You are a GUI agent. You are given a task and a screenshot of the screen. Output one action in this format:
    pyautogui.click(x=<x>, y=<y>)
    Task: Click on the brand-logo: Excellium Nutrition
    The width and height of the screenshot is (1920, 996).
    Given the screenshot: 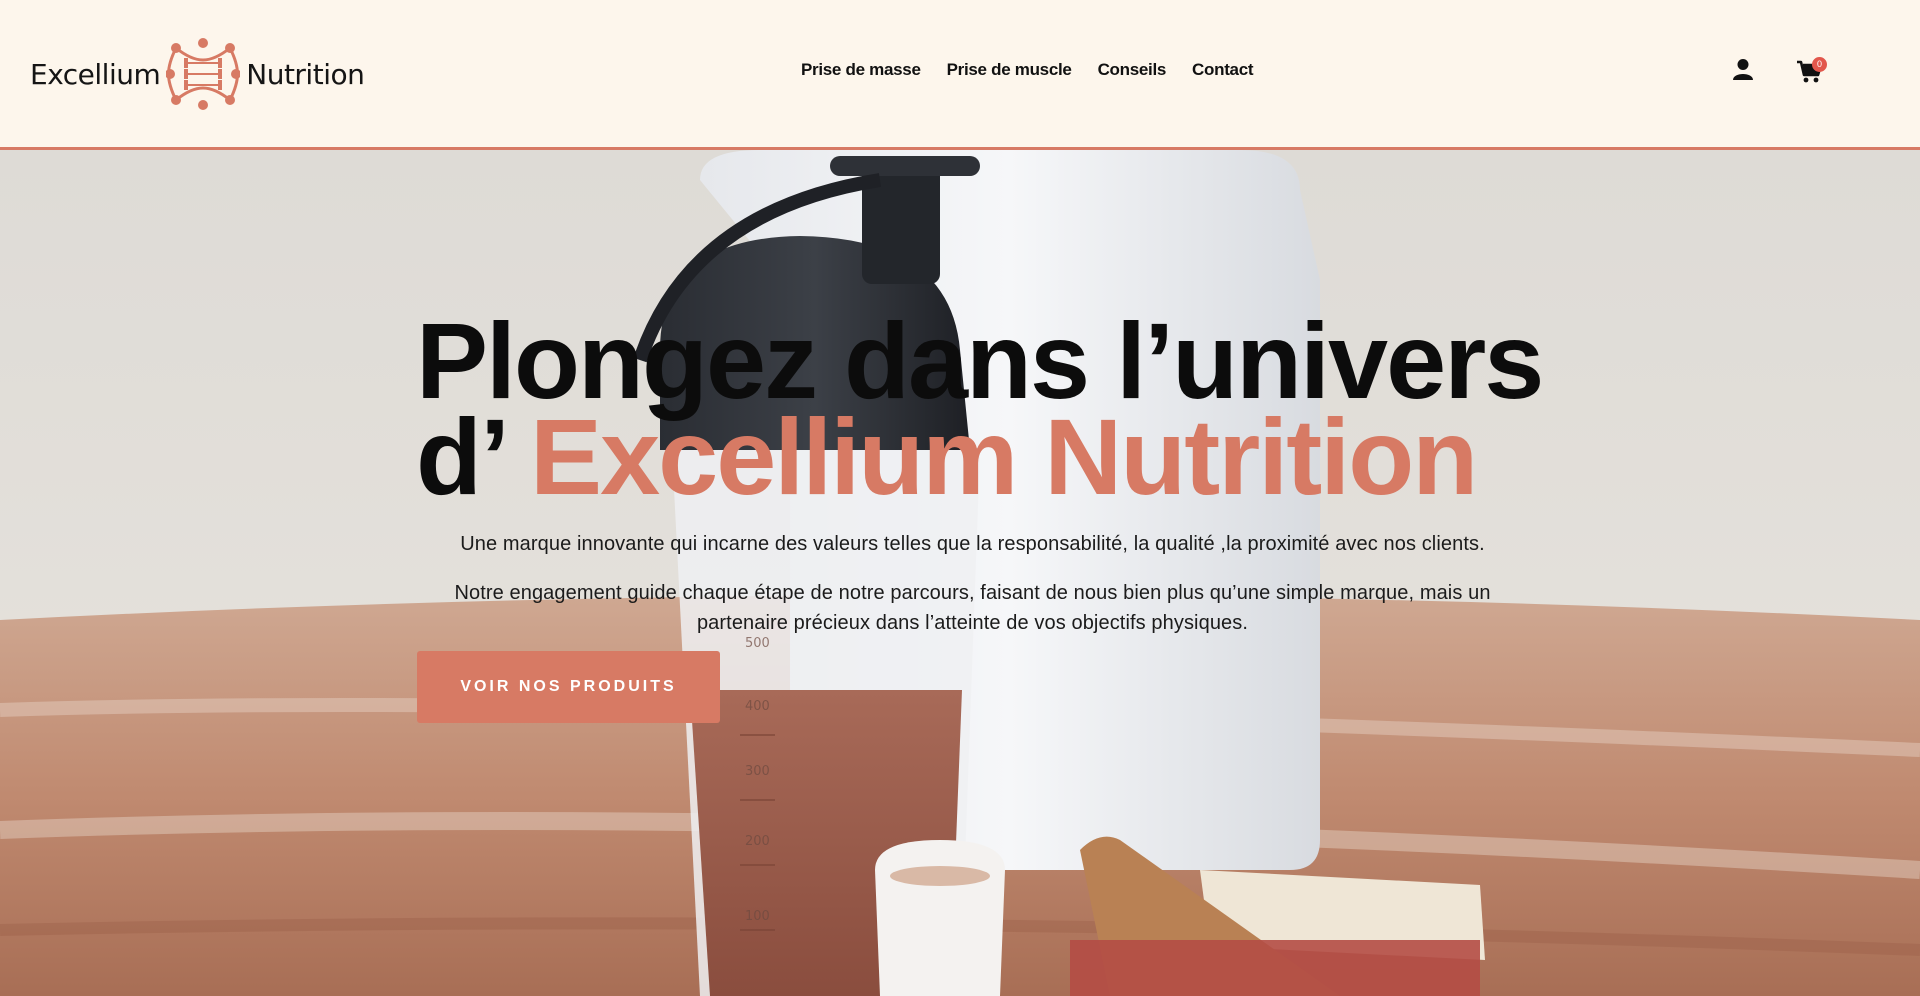 What is the action you would take?
    pyautogui.click(x=197, y=74)
    